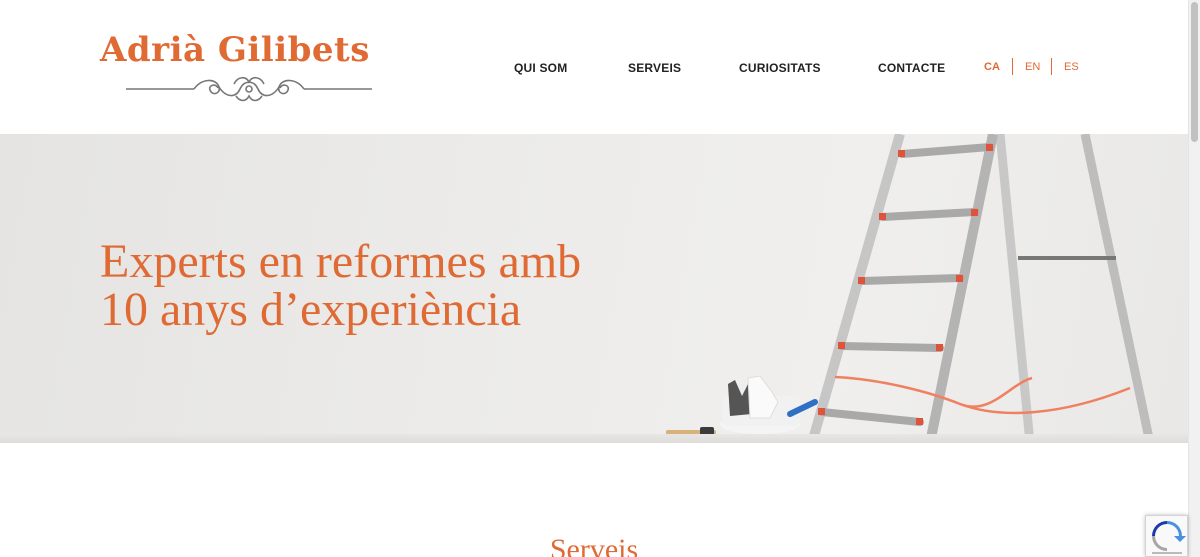 The height and width of the screenshot is (557, 1200). I want to click on page-scrollbar, so click(1194, 278).